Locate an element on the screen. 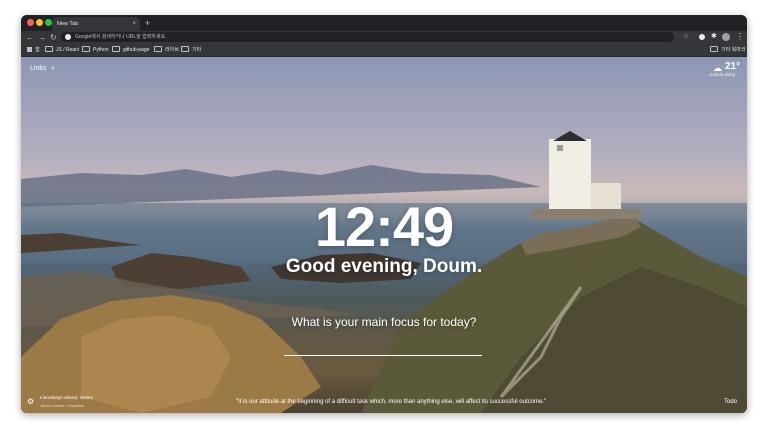 The height and width of the screenshot is (442, 768). maximize-window-button is located at coordinates (48, 22).